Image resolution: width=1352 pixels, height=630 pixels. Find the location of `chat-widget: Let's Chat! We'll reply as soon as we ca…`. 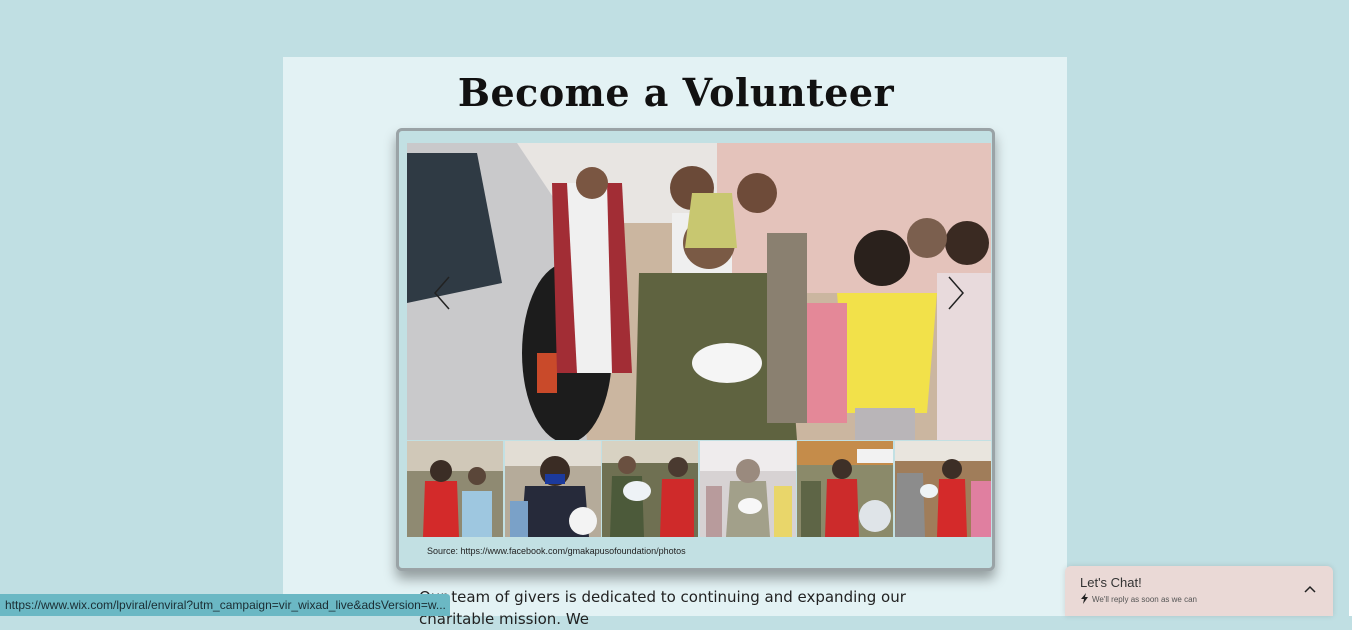

chat-widget: Let's Chat! We'll reply as soon as we ca… is located at coordinates (1199, 591).